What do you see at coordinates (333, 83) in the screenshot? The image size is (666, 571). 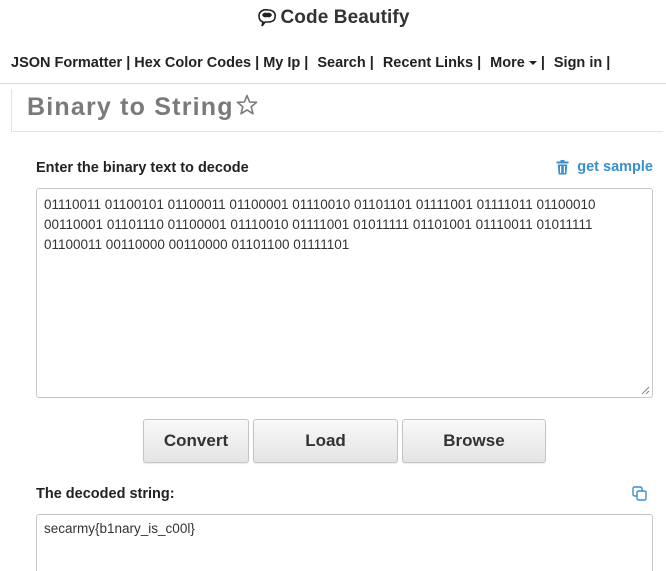 I see `header-divider` at bounding box center [333, 83].